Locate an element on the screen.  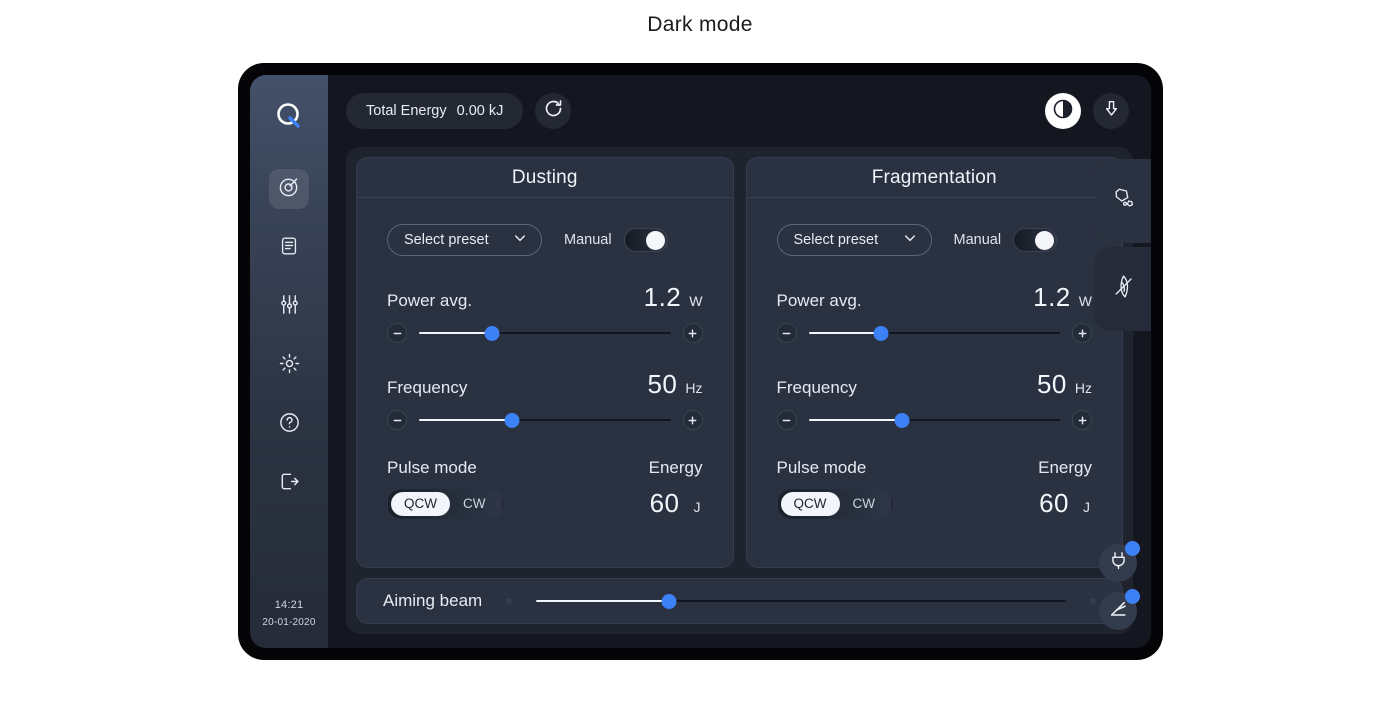
toggle-knob is located at coordinates (1045, 240).